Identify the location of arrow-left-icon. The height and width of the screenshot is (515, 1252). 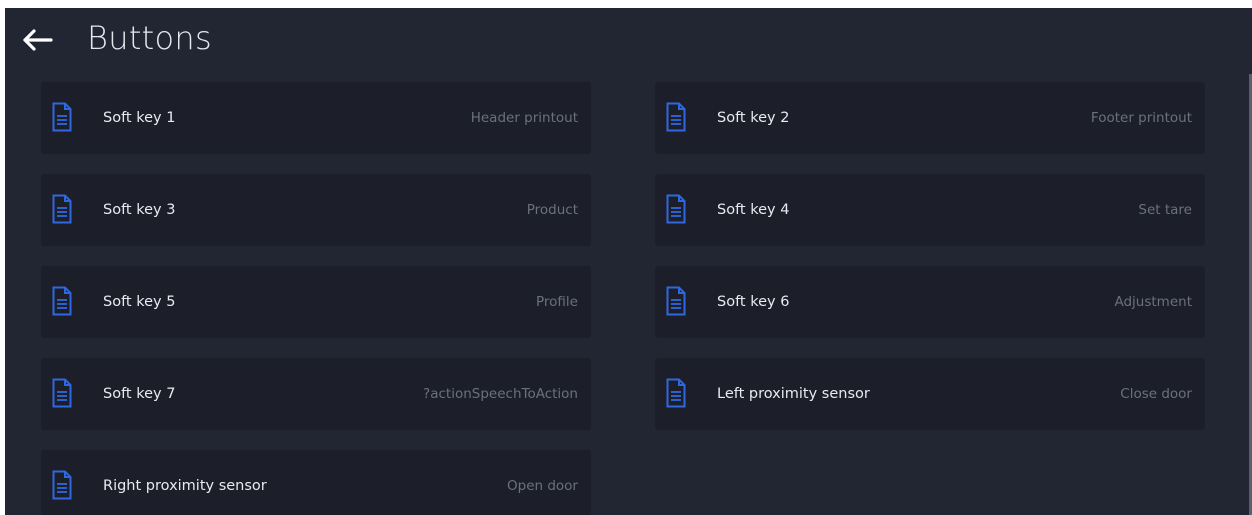
(38, 40).